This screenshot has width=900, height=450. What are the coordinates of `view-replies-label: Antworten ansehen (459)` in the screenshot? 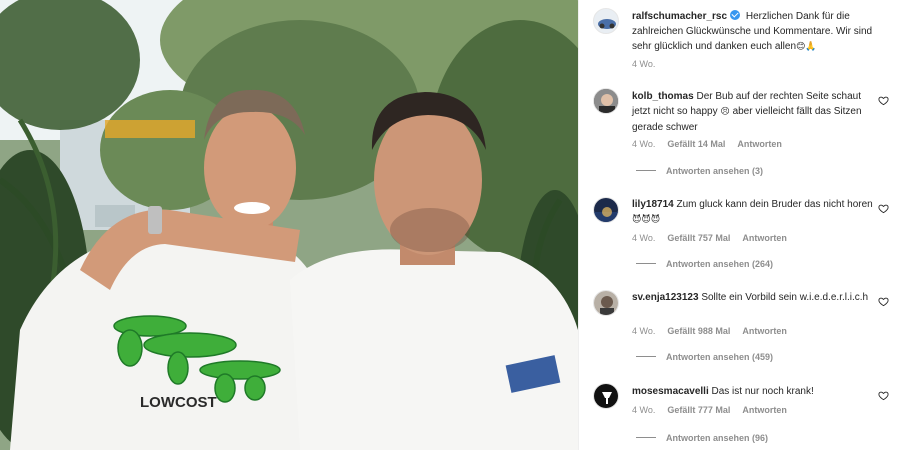 It's located at (720, 357).